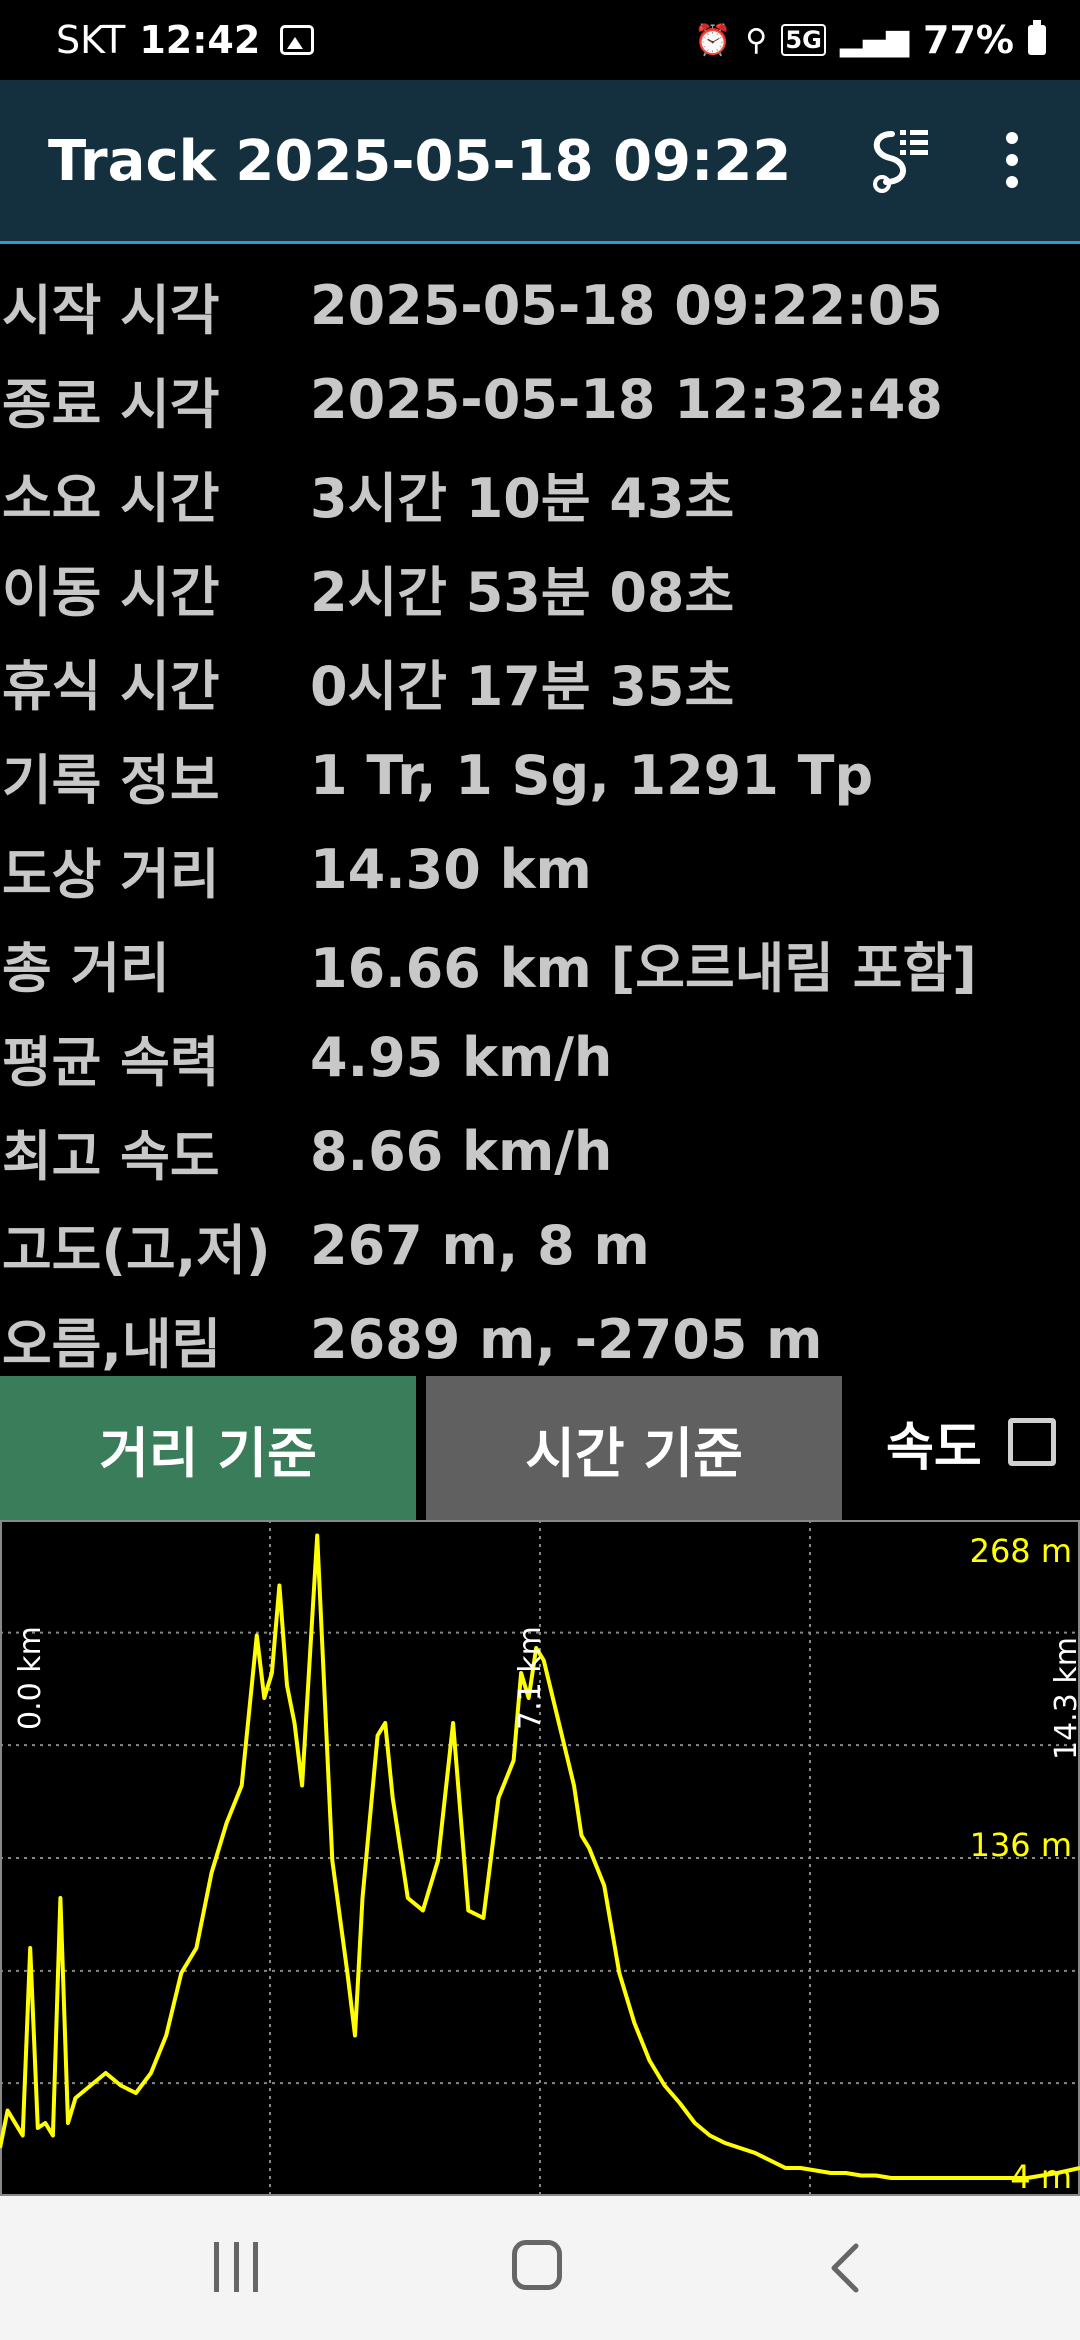  I want to click on x-label-start: 0.0 km, so click(30, 1678).